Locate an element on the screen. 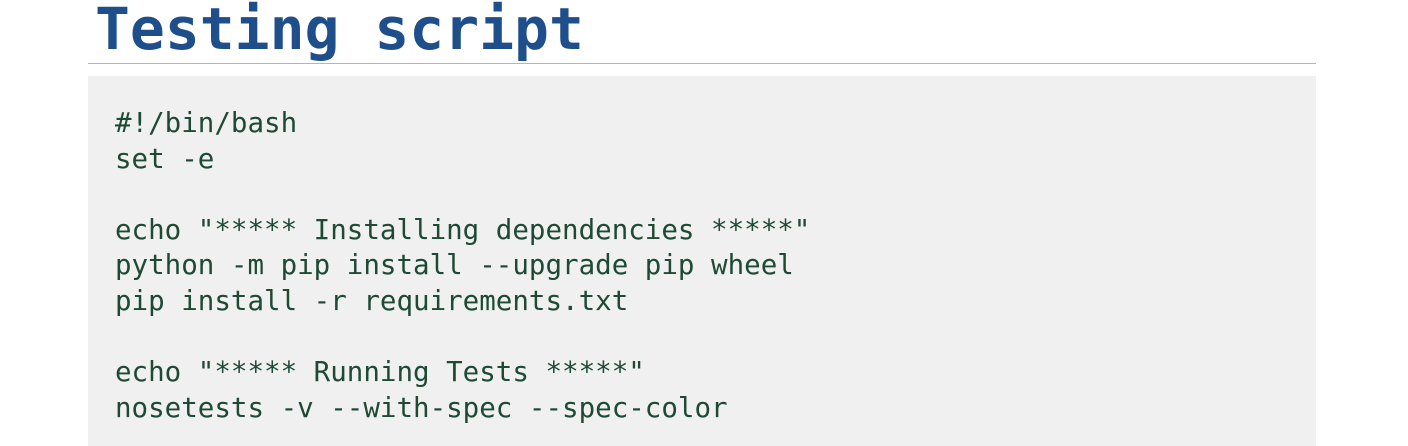  slide-title: Testing script is located at coordinates (339, 31).